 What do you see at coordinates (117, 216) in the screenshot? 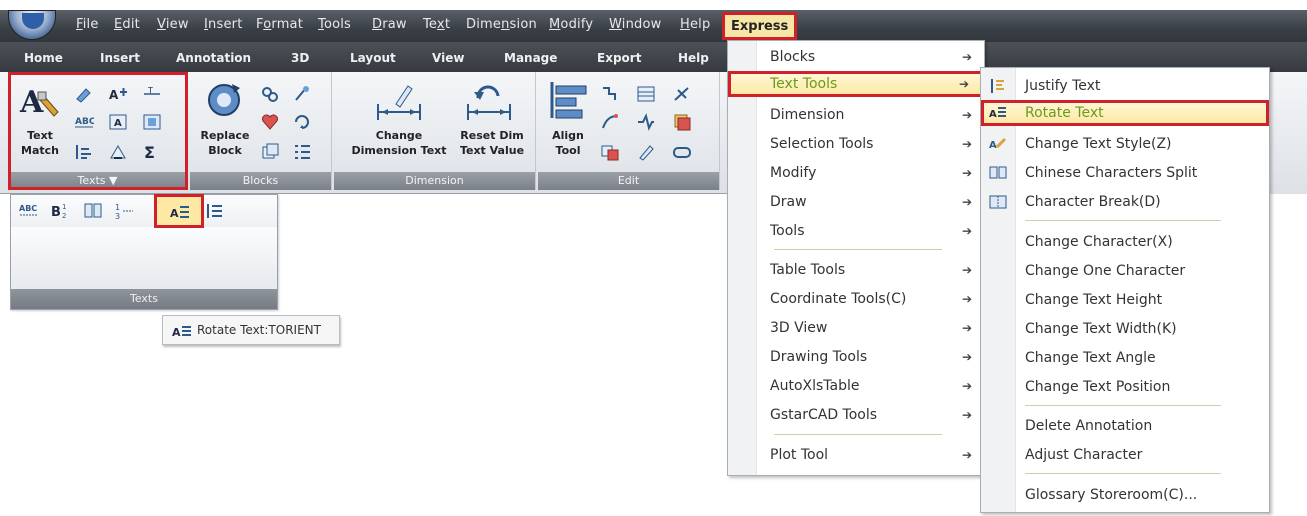
I see `svg-text: 3` at bounding box center [117, 216].